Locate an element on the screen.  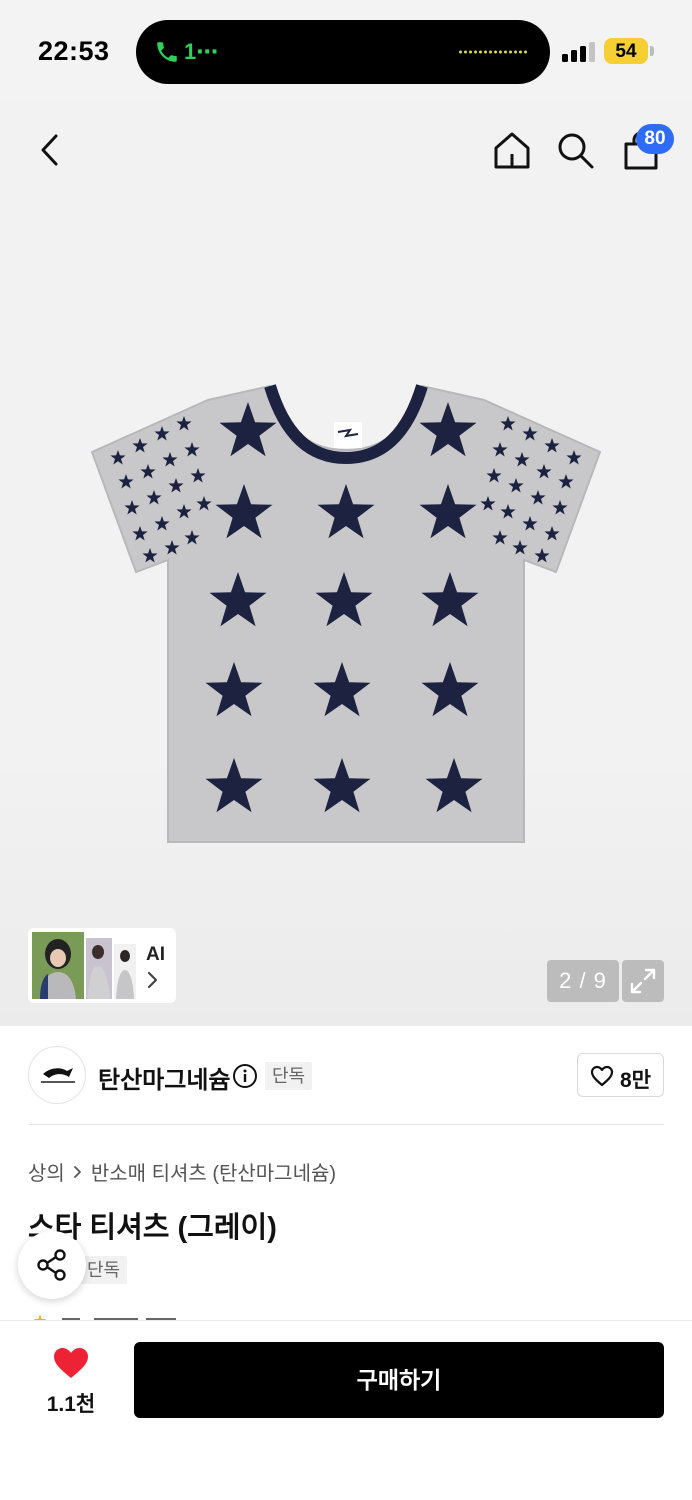
buy-button: 구매하기 is located at coordinates (399, 1380).